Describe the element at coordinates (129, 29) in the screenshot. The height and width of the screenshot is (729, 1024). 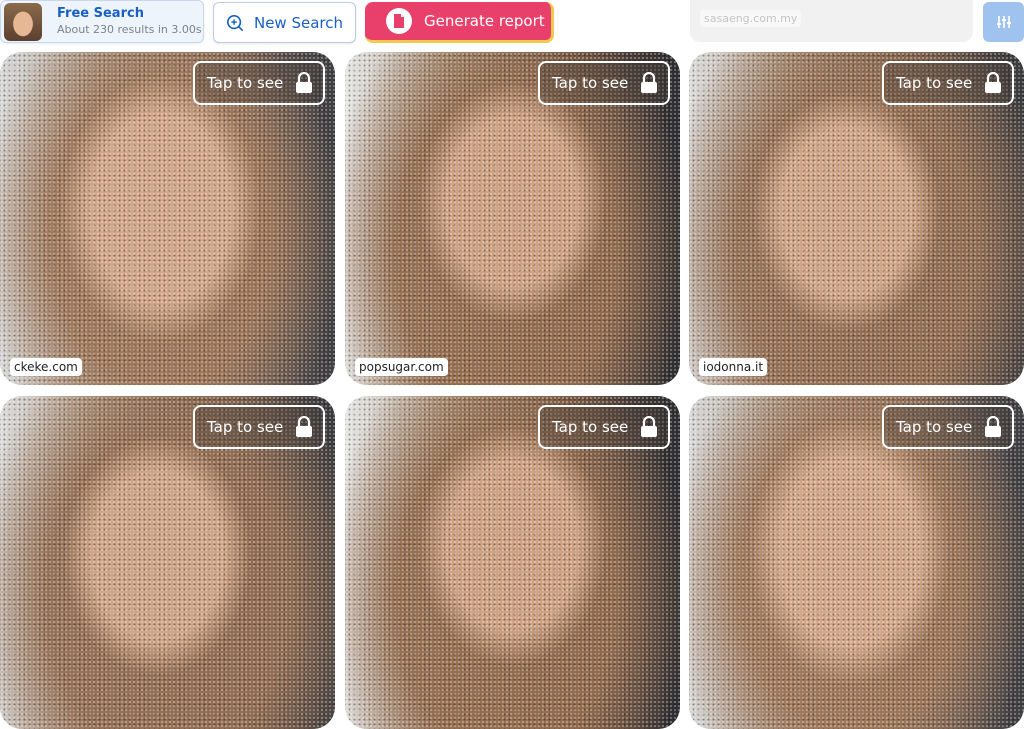
I see `results-count: About 230 results in 3.00s` at that location.